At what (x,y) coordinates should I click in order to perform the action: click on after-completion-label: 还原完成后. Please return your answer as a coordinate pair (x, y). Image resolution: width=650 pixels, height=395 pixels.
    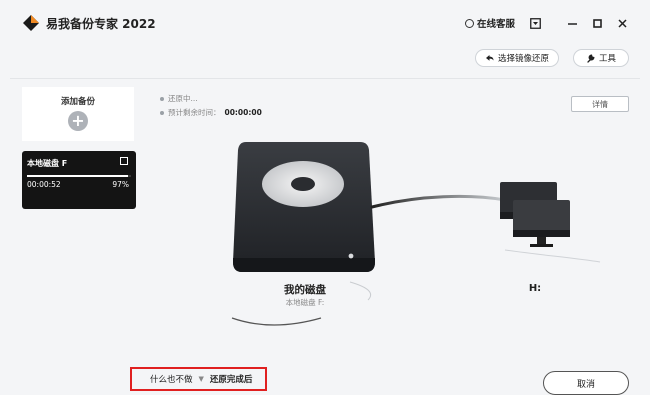
    Looking at the image, I should click on (231, 380).